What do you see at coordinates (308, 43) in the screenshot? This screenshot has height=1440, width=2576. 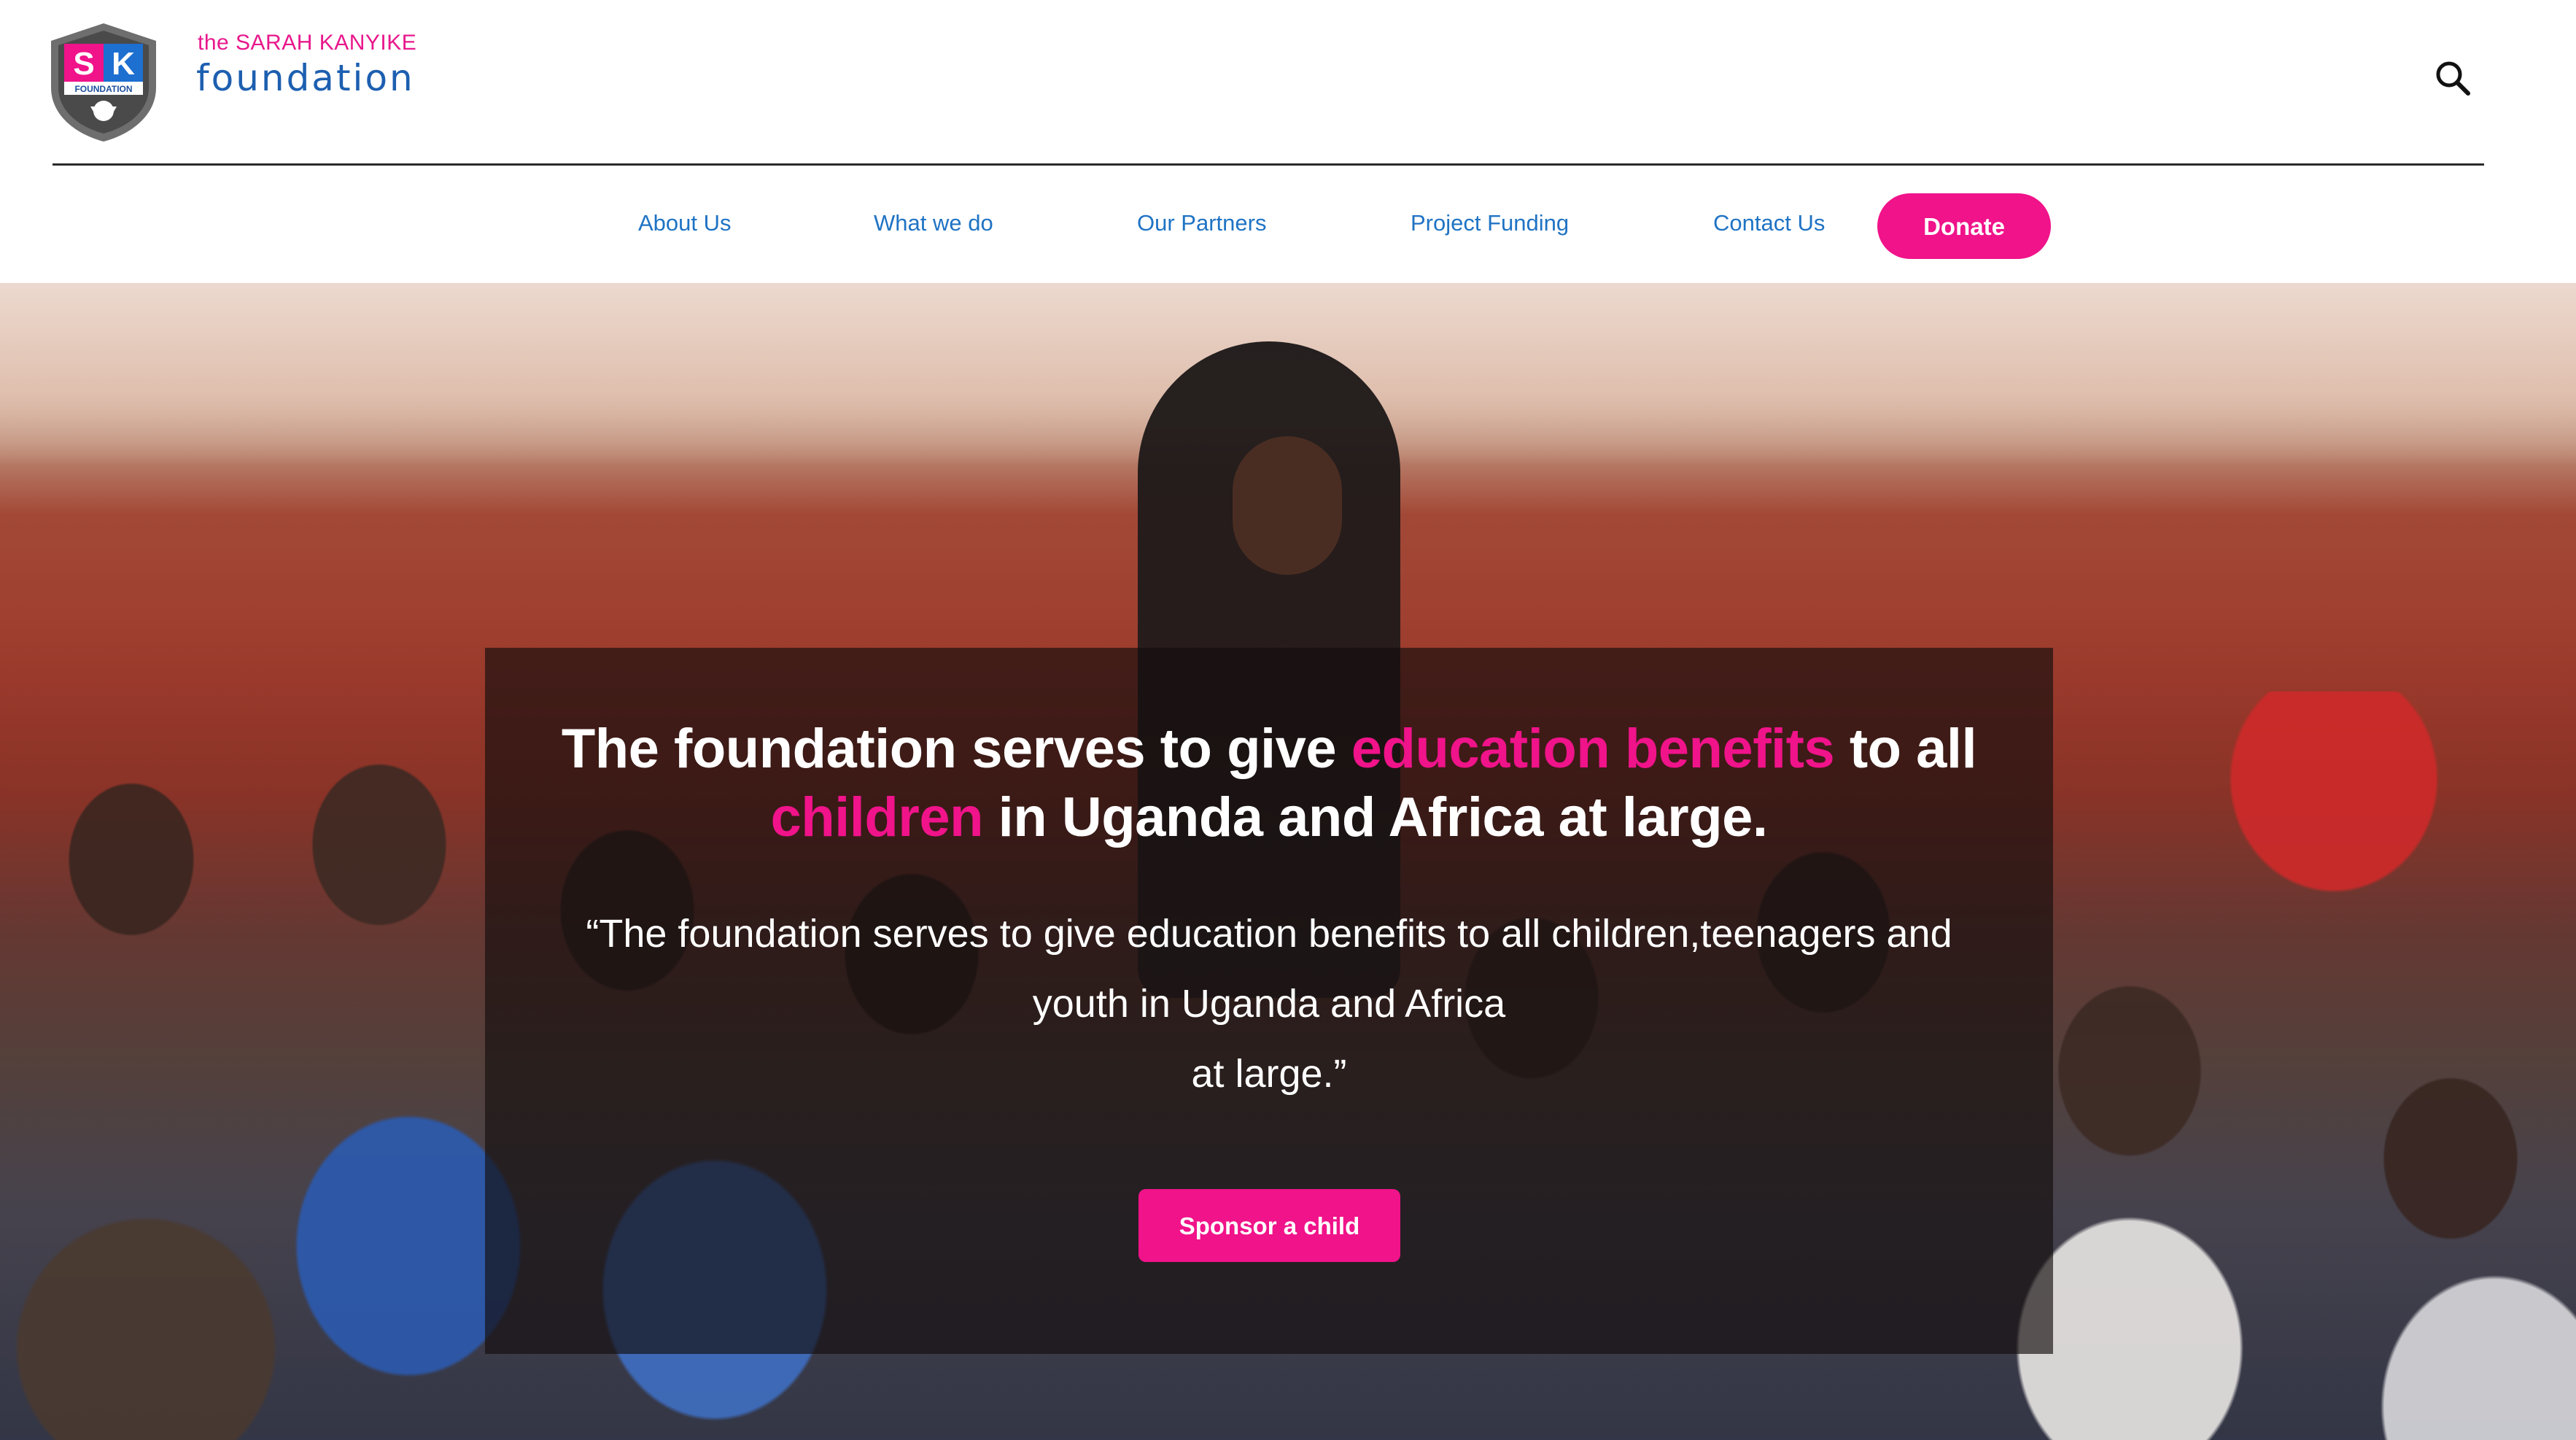 I see `brand-tagline: the SARAH KANYIKE` at bounding box center [308, 43].